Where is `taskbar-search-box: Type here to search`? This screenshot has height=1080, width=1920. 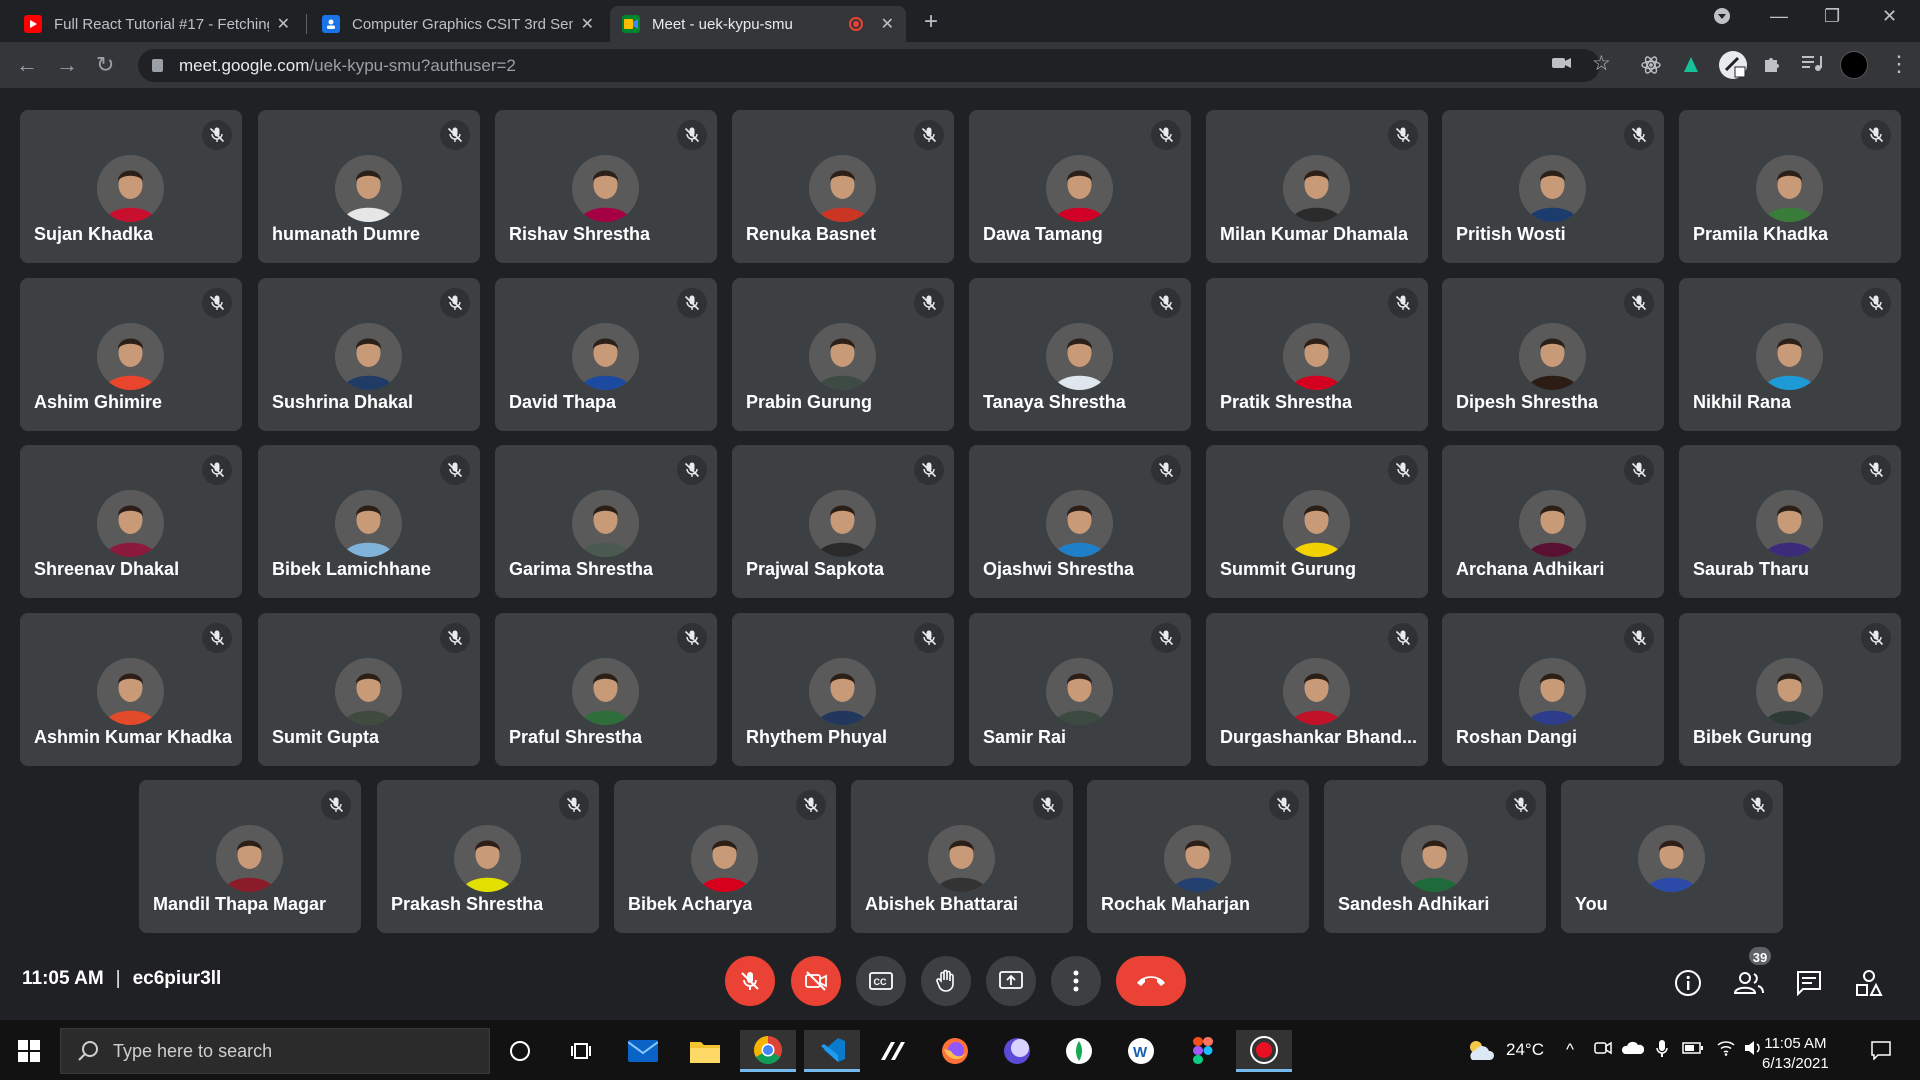 taskbar-search-box: Type here to search is located at coordinates (275, 1051).